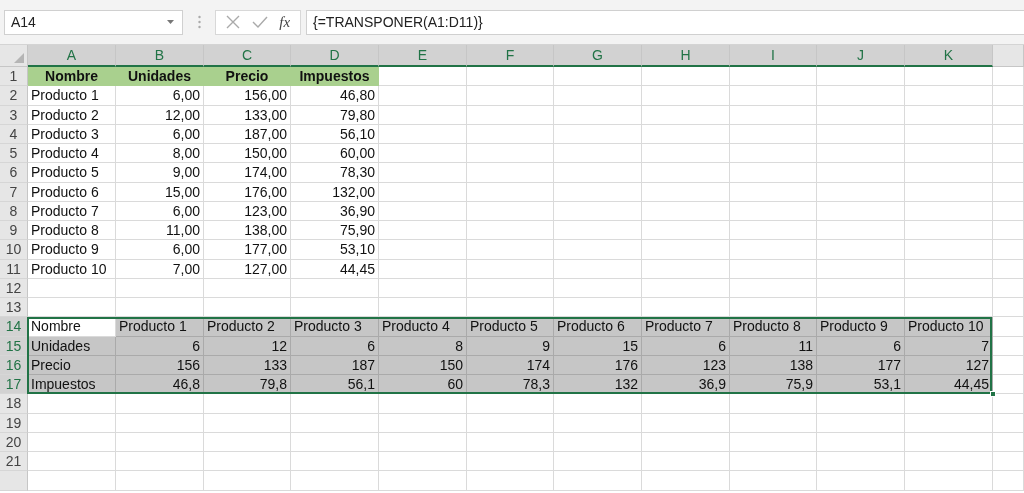 Image resolution: width=1024 pixels, height=493 pixels. I want to click on table-cell: 156, so click(160, 365).